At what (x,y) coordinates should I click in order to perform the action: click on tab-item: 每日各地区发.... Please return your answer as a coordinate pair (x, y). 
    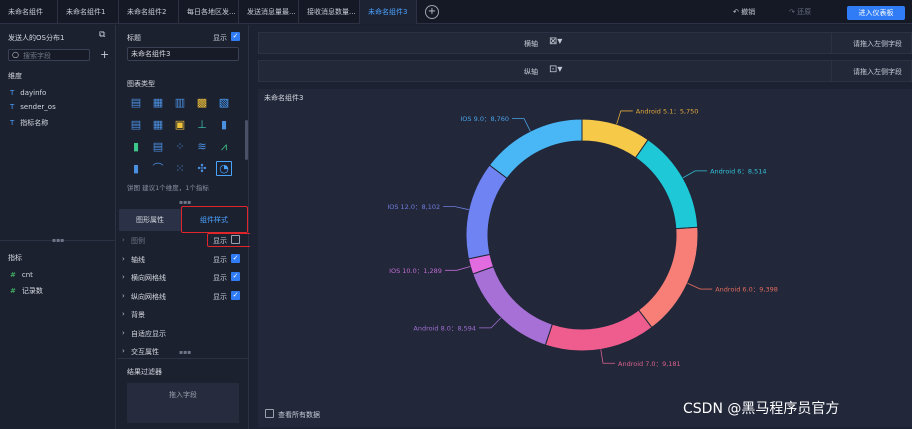
    Looking at the image, I should click on (209, 12).